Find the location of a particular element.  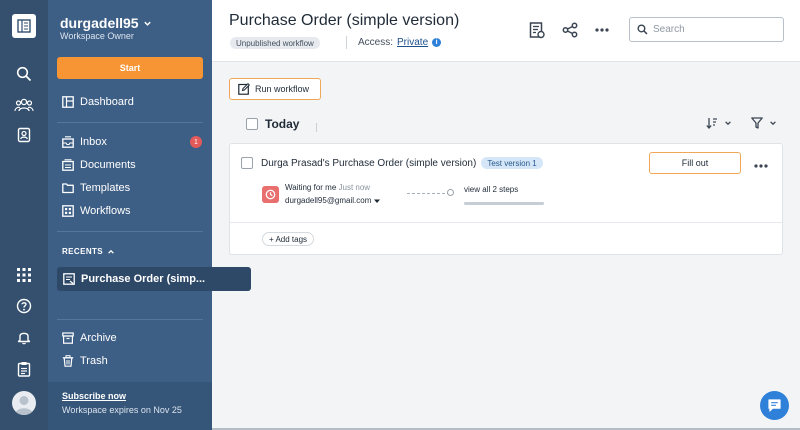

workspace-switcher: durgadell95 is located at coordinates (106, 23).